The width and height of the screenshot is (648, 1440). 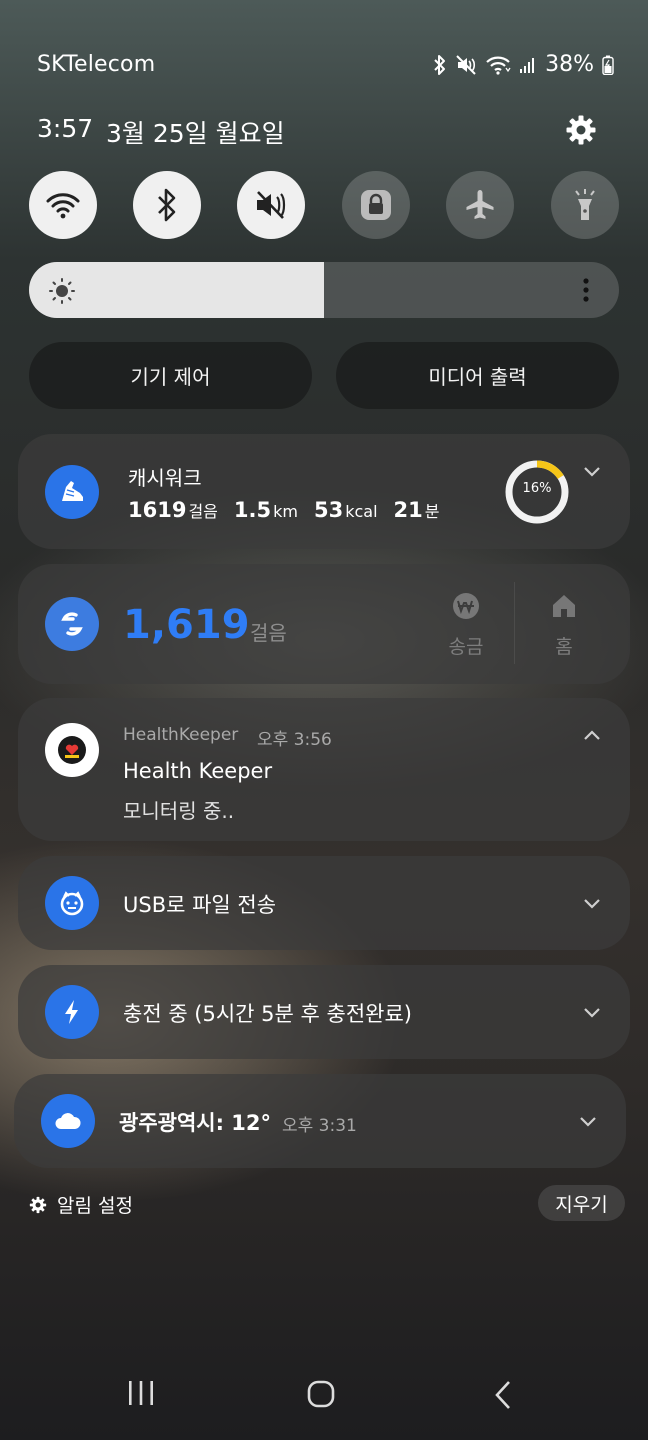 I want to click on step-unit: 걸음, so click(x=268, y=633).